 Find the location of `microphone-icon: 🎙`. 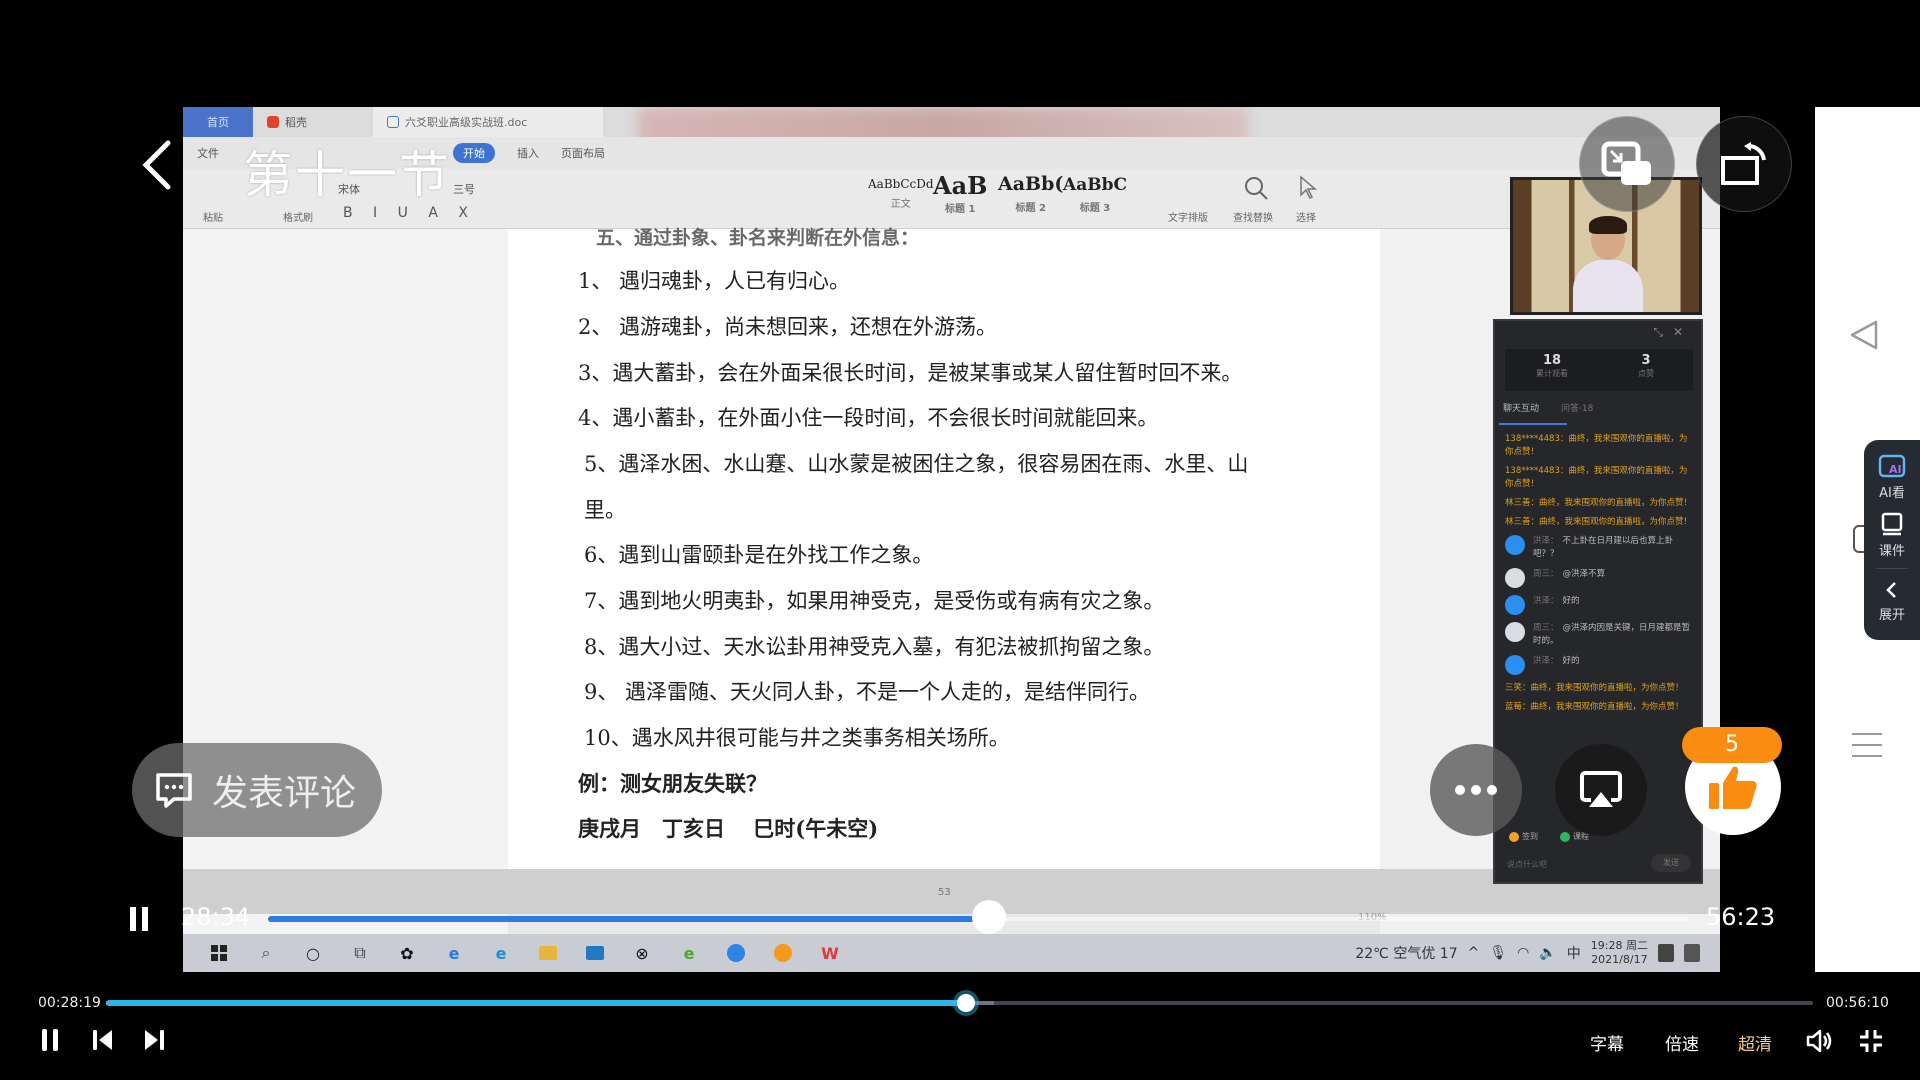

microphone-icon: 🎙 is located at coordinates (1498, 953).